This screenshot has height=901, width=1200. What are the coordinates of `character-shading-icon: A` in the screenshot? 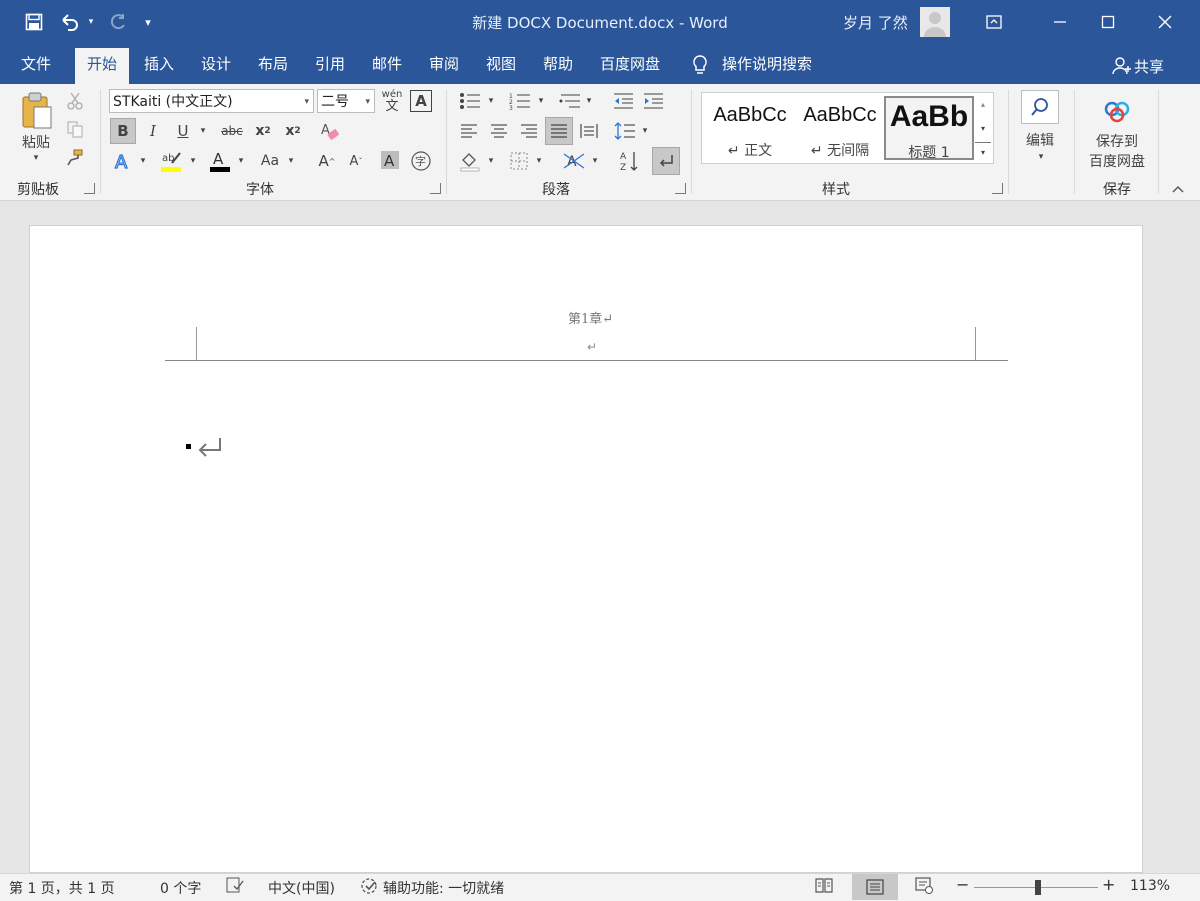 It's located at (390, 160).